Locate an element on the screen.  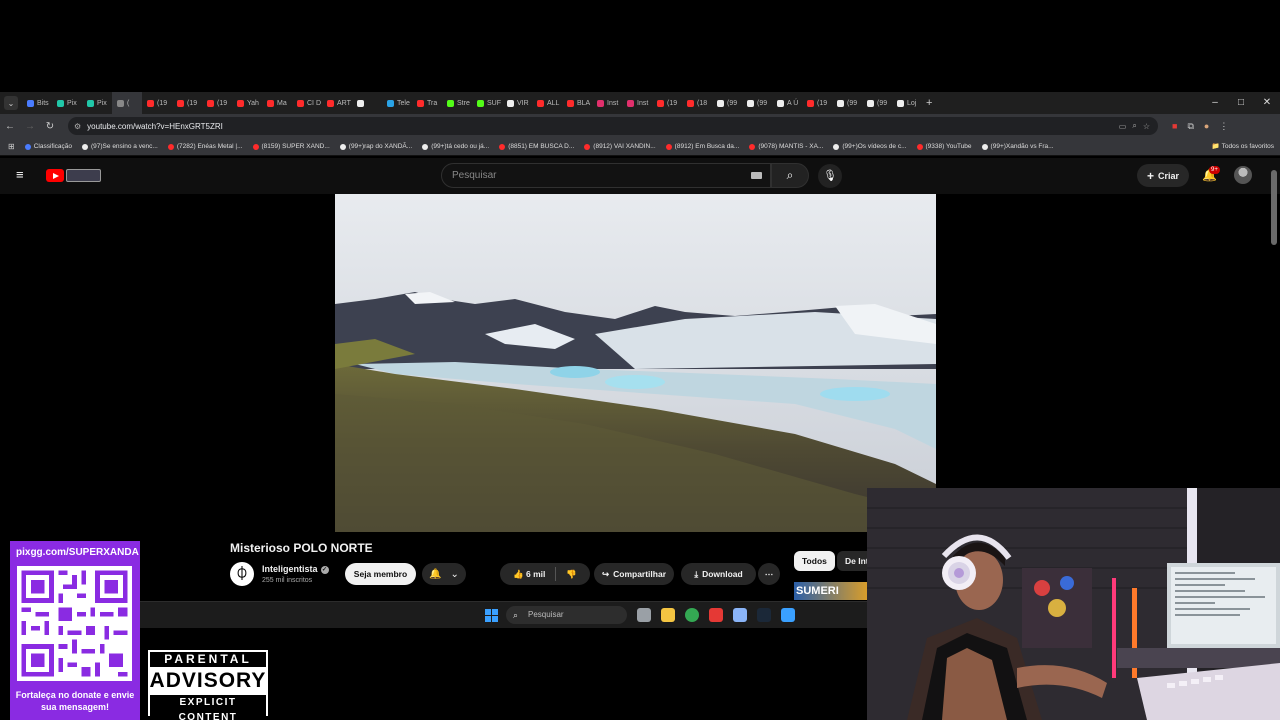
tab-label: ( is located at coordinates (128, 103).